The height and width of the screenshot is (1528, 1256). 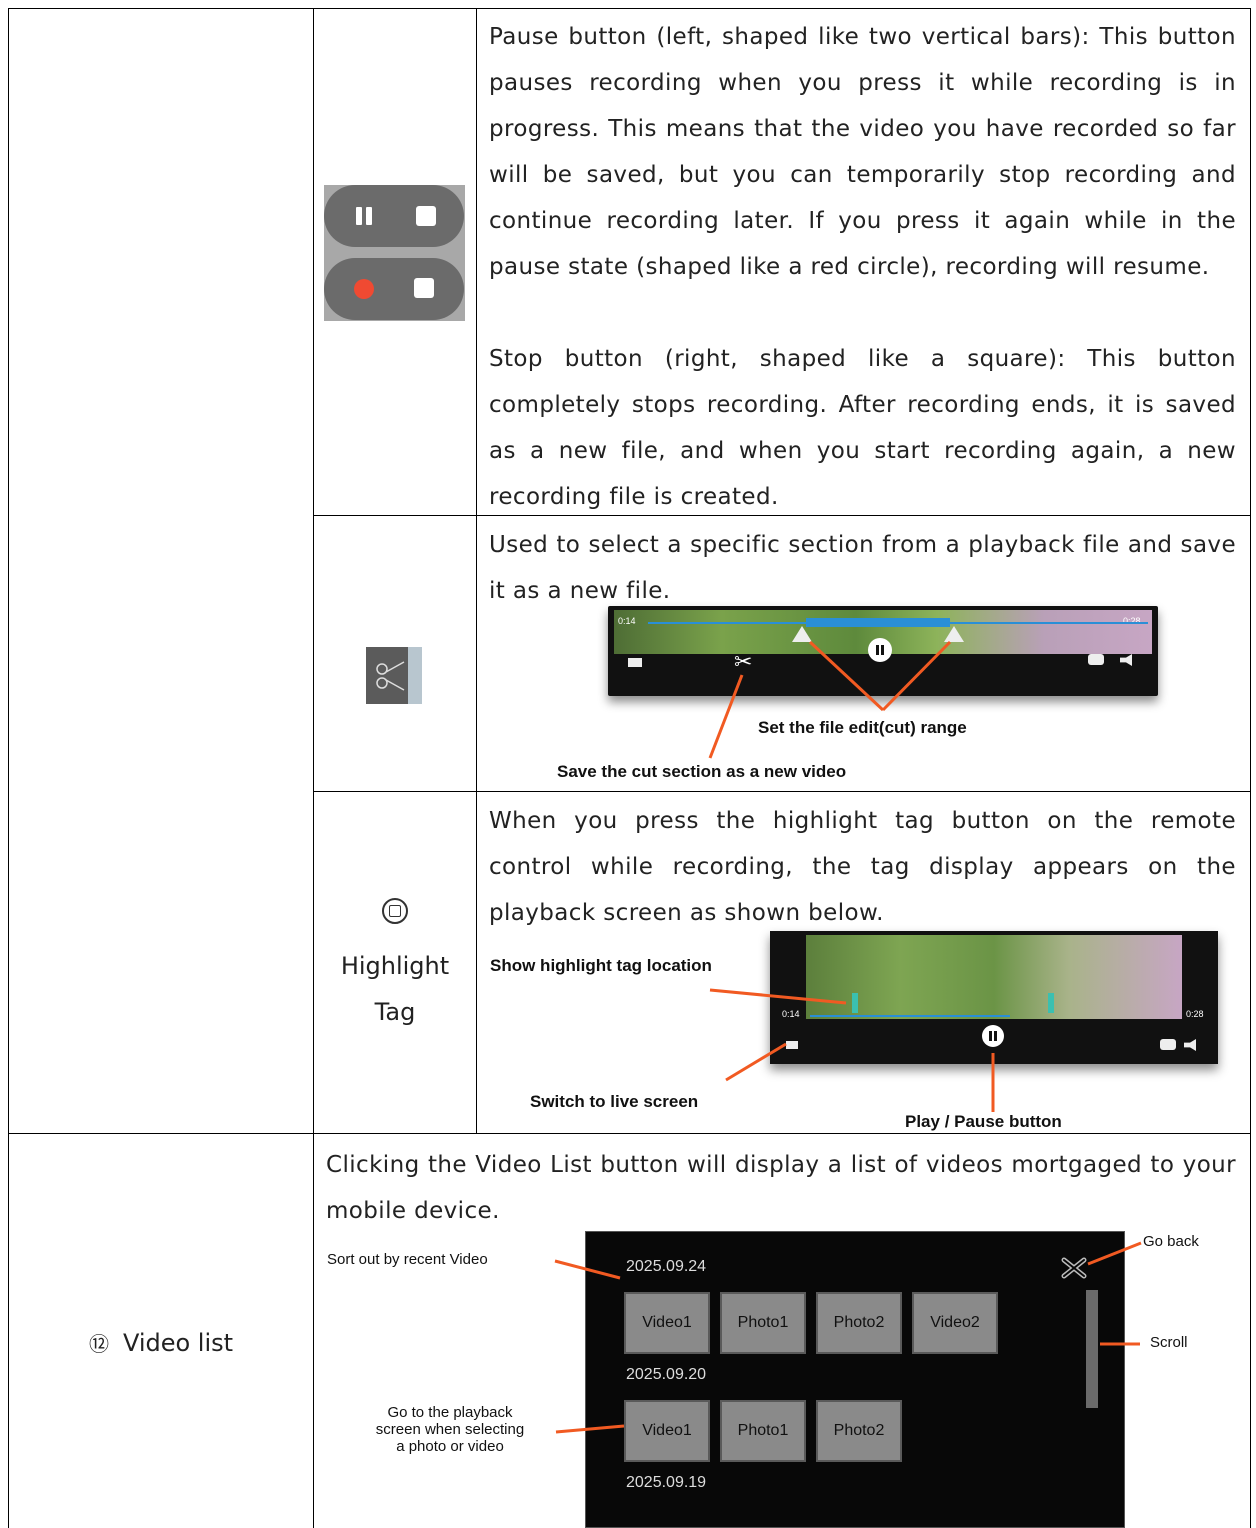 What do you see at coordinates (395, 966) in the screenshot?
I see `highlight-tag-label-1: Highlight` at bounding box center [395, 966].